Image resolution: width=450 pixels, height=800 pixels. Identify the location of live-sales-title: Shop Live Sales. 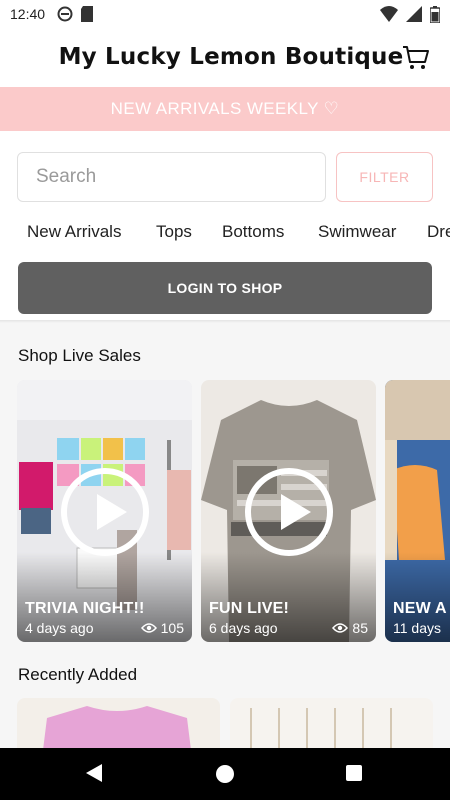
(79, 355).